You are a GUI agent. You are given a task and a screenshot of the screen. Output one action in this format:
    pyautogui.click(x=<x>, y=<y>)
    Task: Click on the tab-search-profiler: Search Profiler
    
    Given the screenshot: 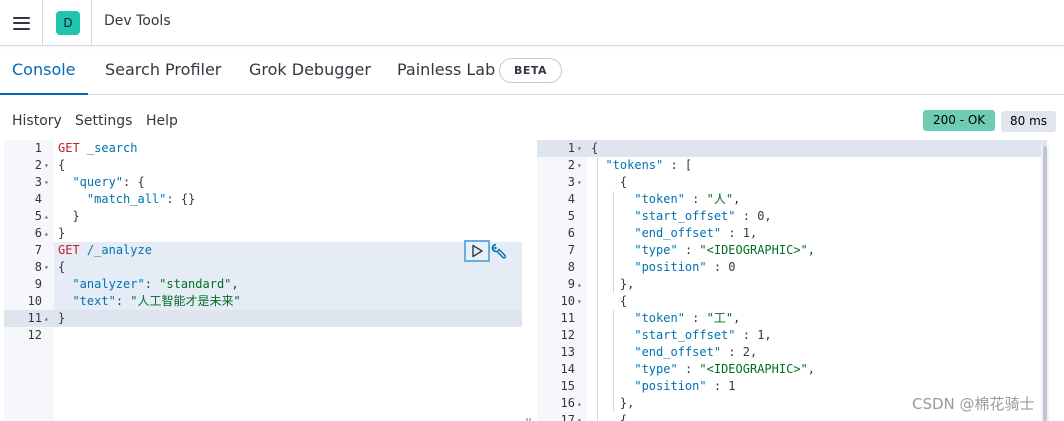 What is the action you would take?
    pyautogui.click(x=163, y=71)
    